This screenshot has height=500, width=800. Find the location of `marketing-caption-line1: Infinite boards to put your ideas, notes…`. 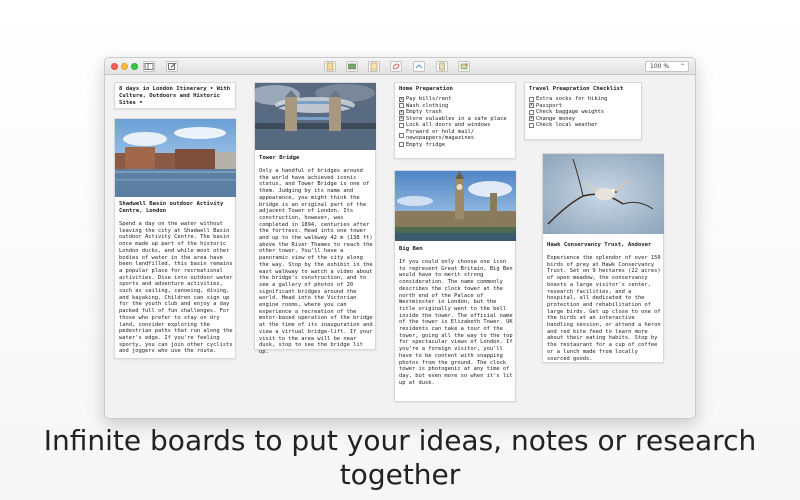

marketing-caption-line1: Infinite boards to put your ideas, notes… is located at coordinates (400, 440).